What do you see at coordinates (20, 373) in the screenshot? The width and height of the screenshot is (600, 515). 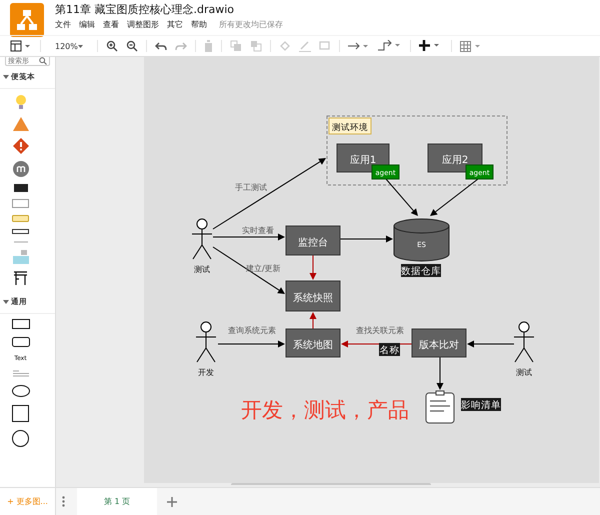 I see `textblock-shape-icon` at bounding box center [20, 373].